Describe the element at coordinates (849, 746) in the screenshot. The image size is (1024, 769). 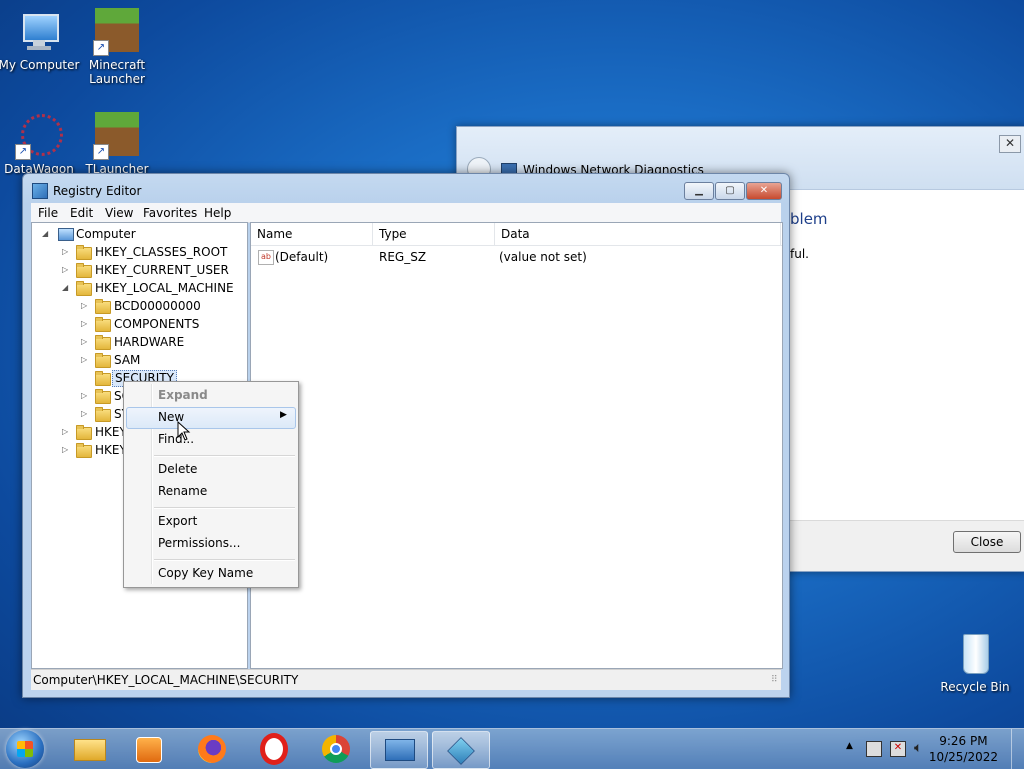
I see `show-hidden-icons-icon: ▲` at that location.